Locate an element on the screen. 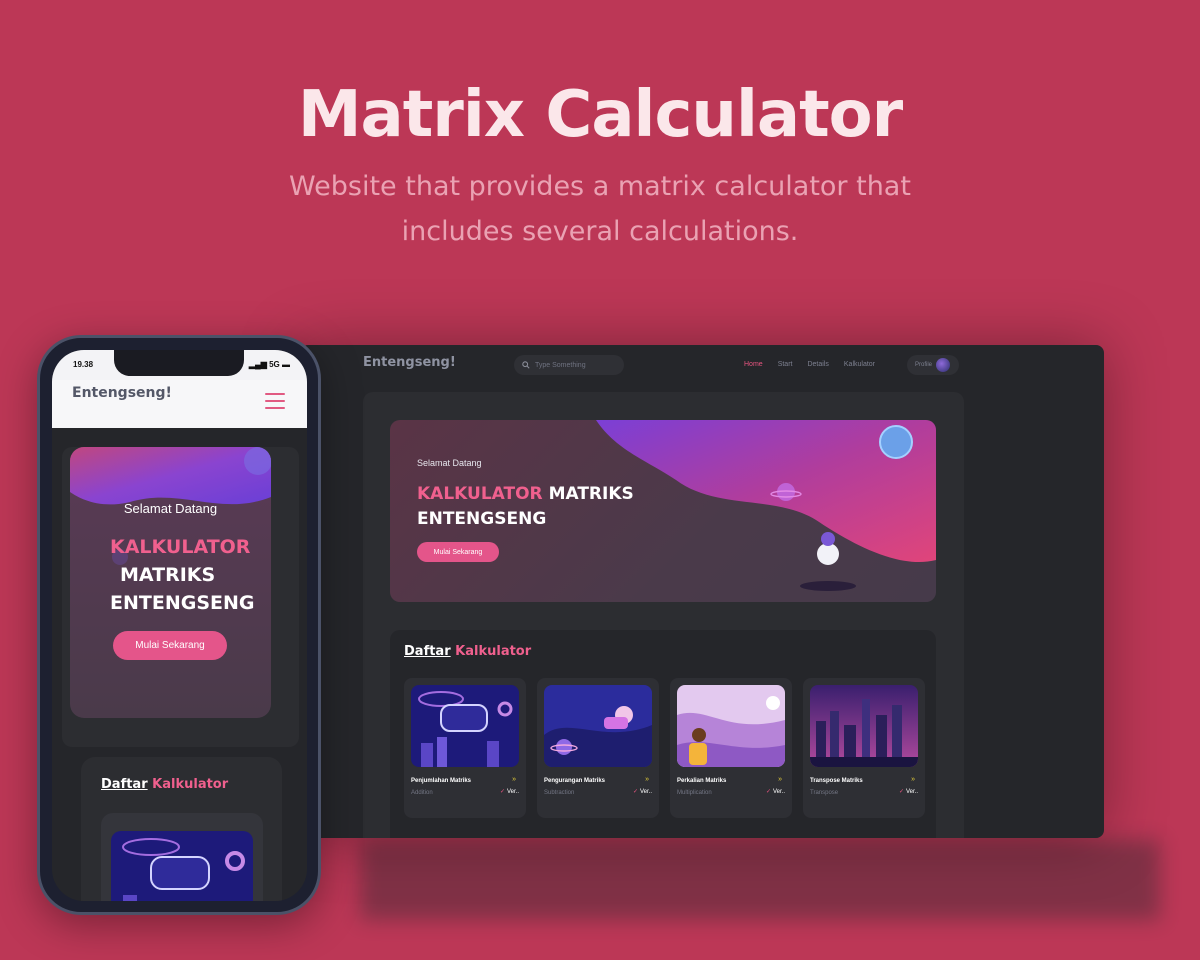 The width and height of the screenshot is (1200, 960). status-network: ▂▄▆ 5G ▬ is located at coordinates (269, 364).